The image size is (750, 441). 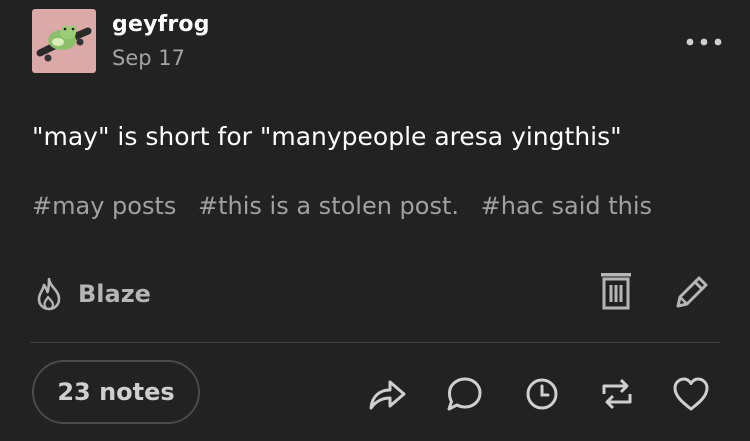 I want to click on like-button, so click(x=691, y=394).